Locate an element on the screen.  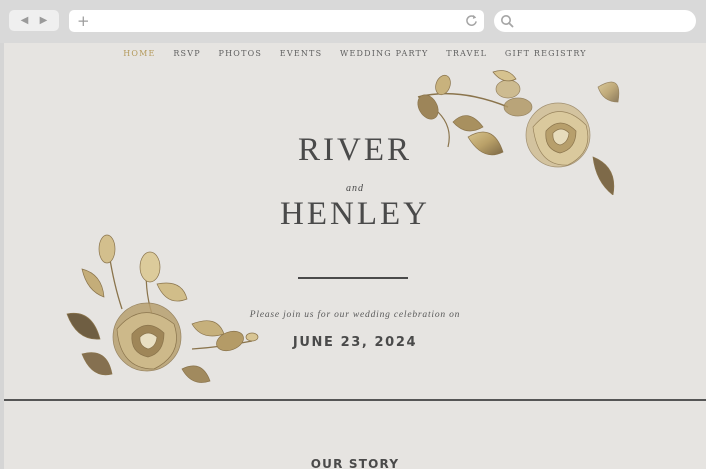
back-arrow-icon: ◀ is located at coordinates (25, 20).